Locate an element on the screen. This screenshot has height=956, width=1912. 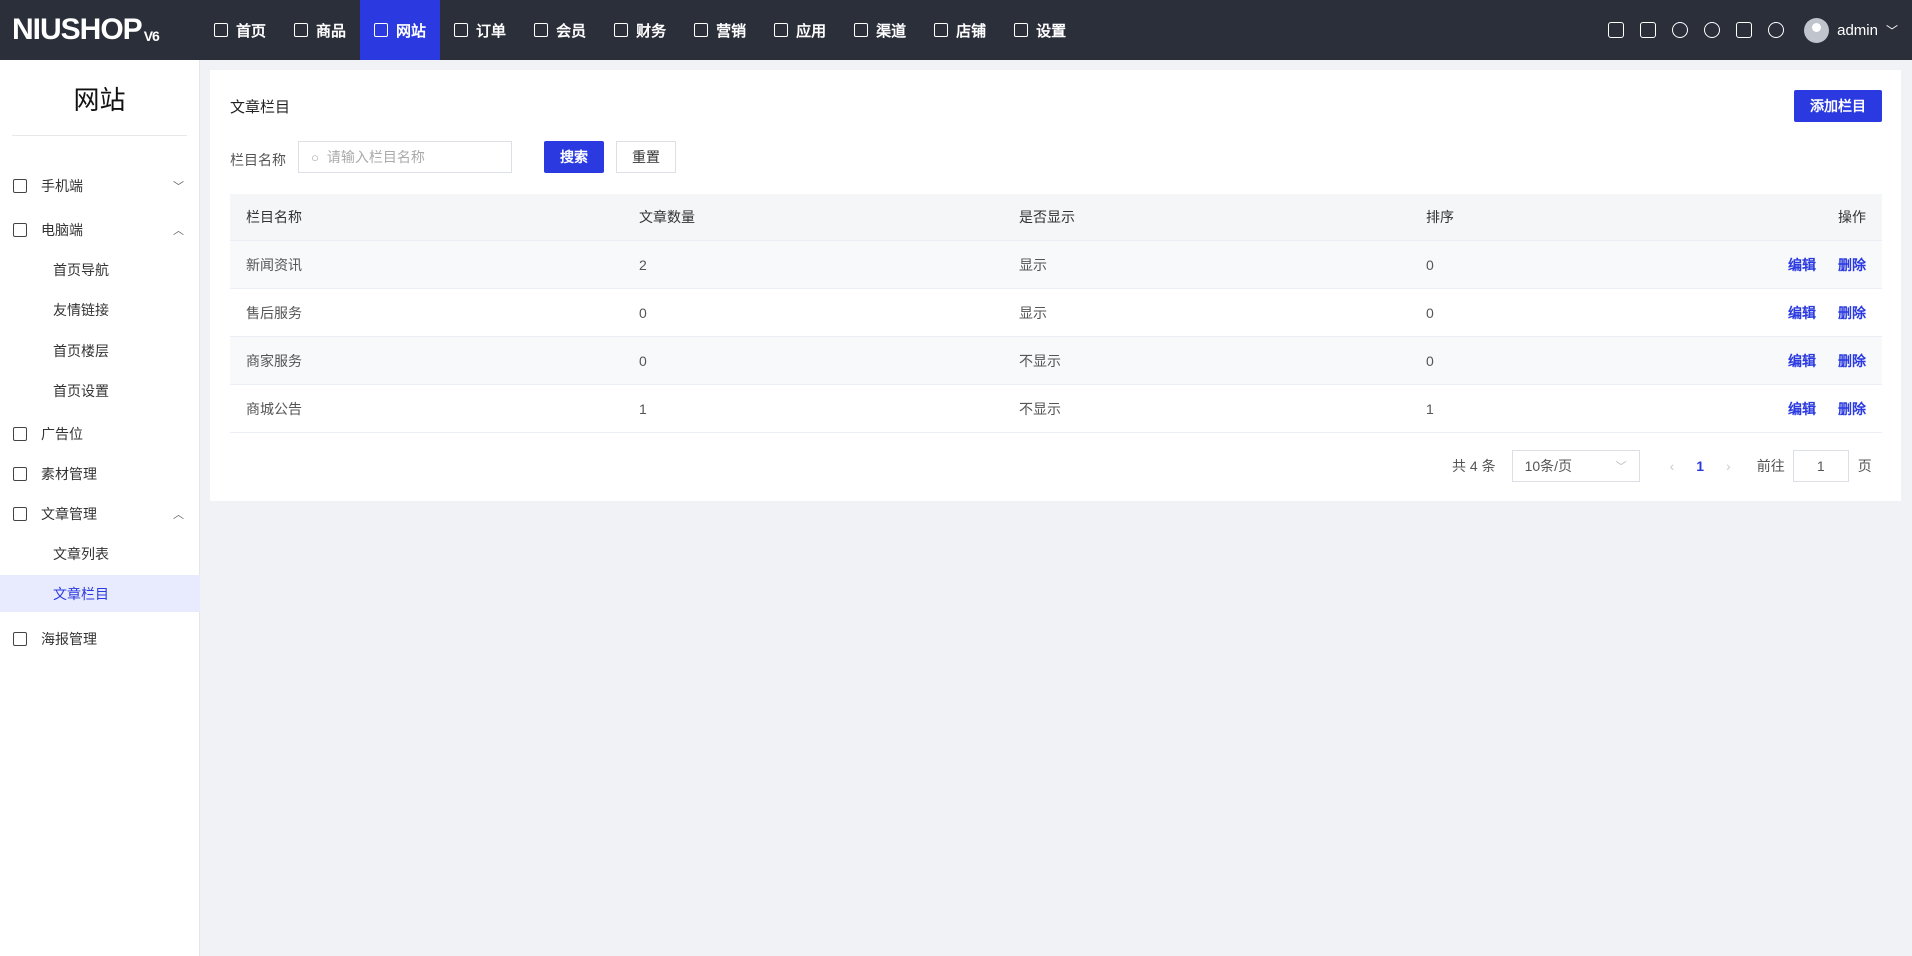
nav-item: 财务 is located at coordinates (640, 30).